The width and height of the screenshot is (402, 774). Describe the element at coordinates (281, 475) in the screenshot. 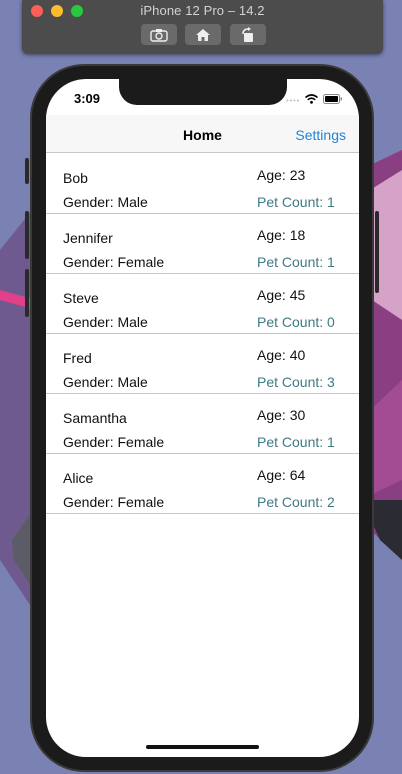

I see `person-age: Age: 64` at that location.